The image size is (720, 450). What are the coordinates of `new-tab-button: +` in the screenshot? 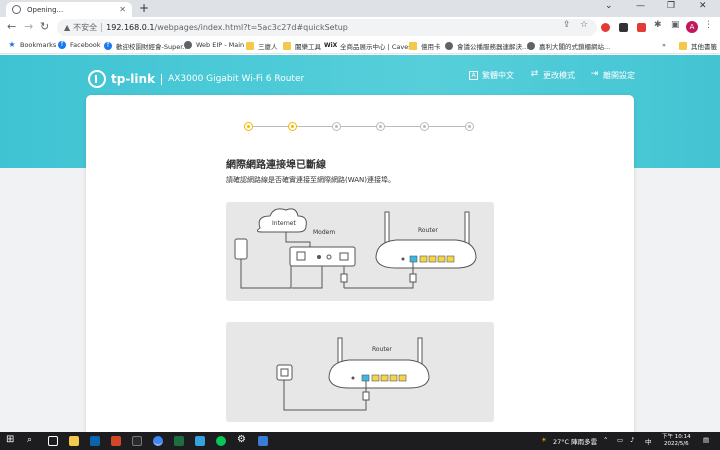 It's located at (144, 8).